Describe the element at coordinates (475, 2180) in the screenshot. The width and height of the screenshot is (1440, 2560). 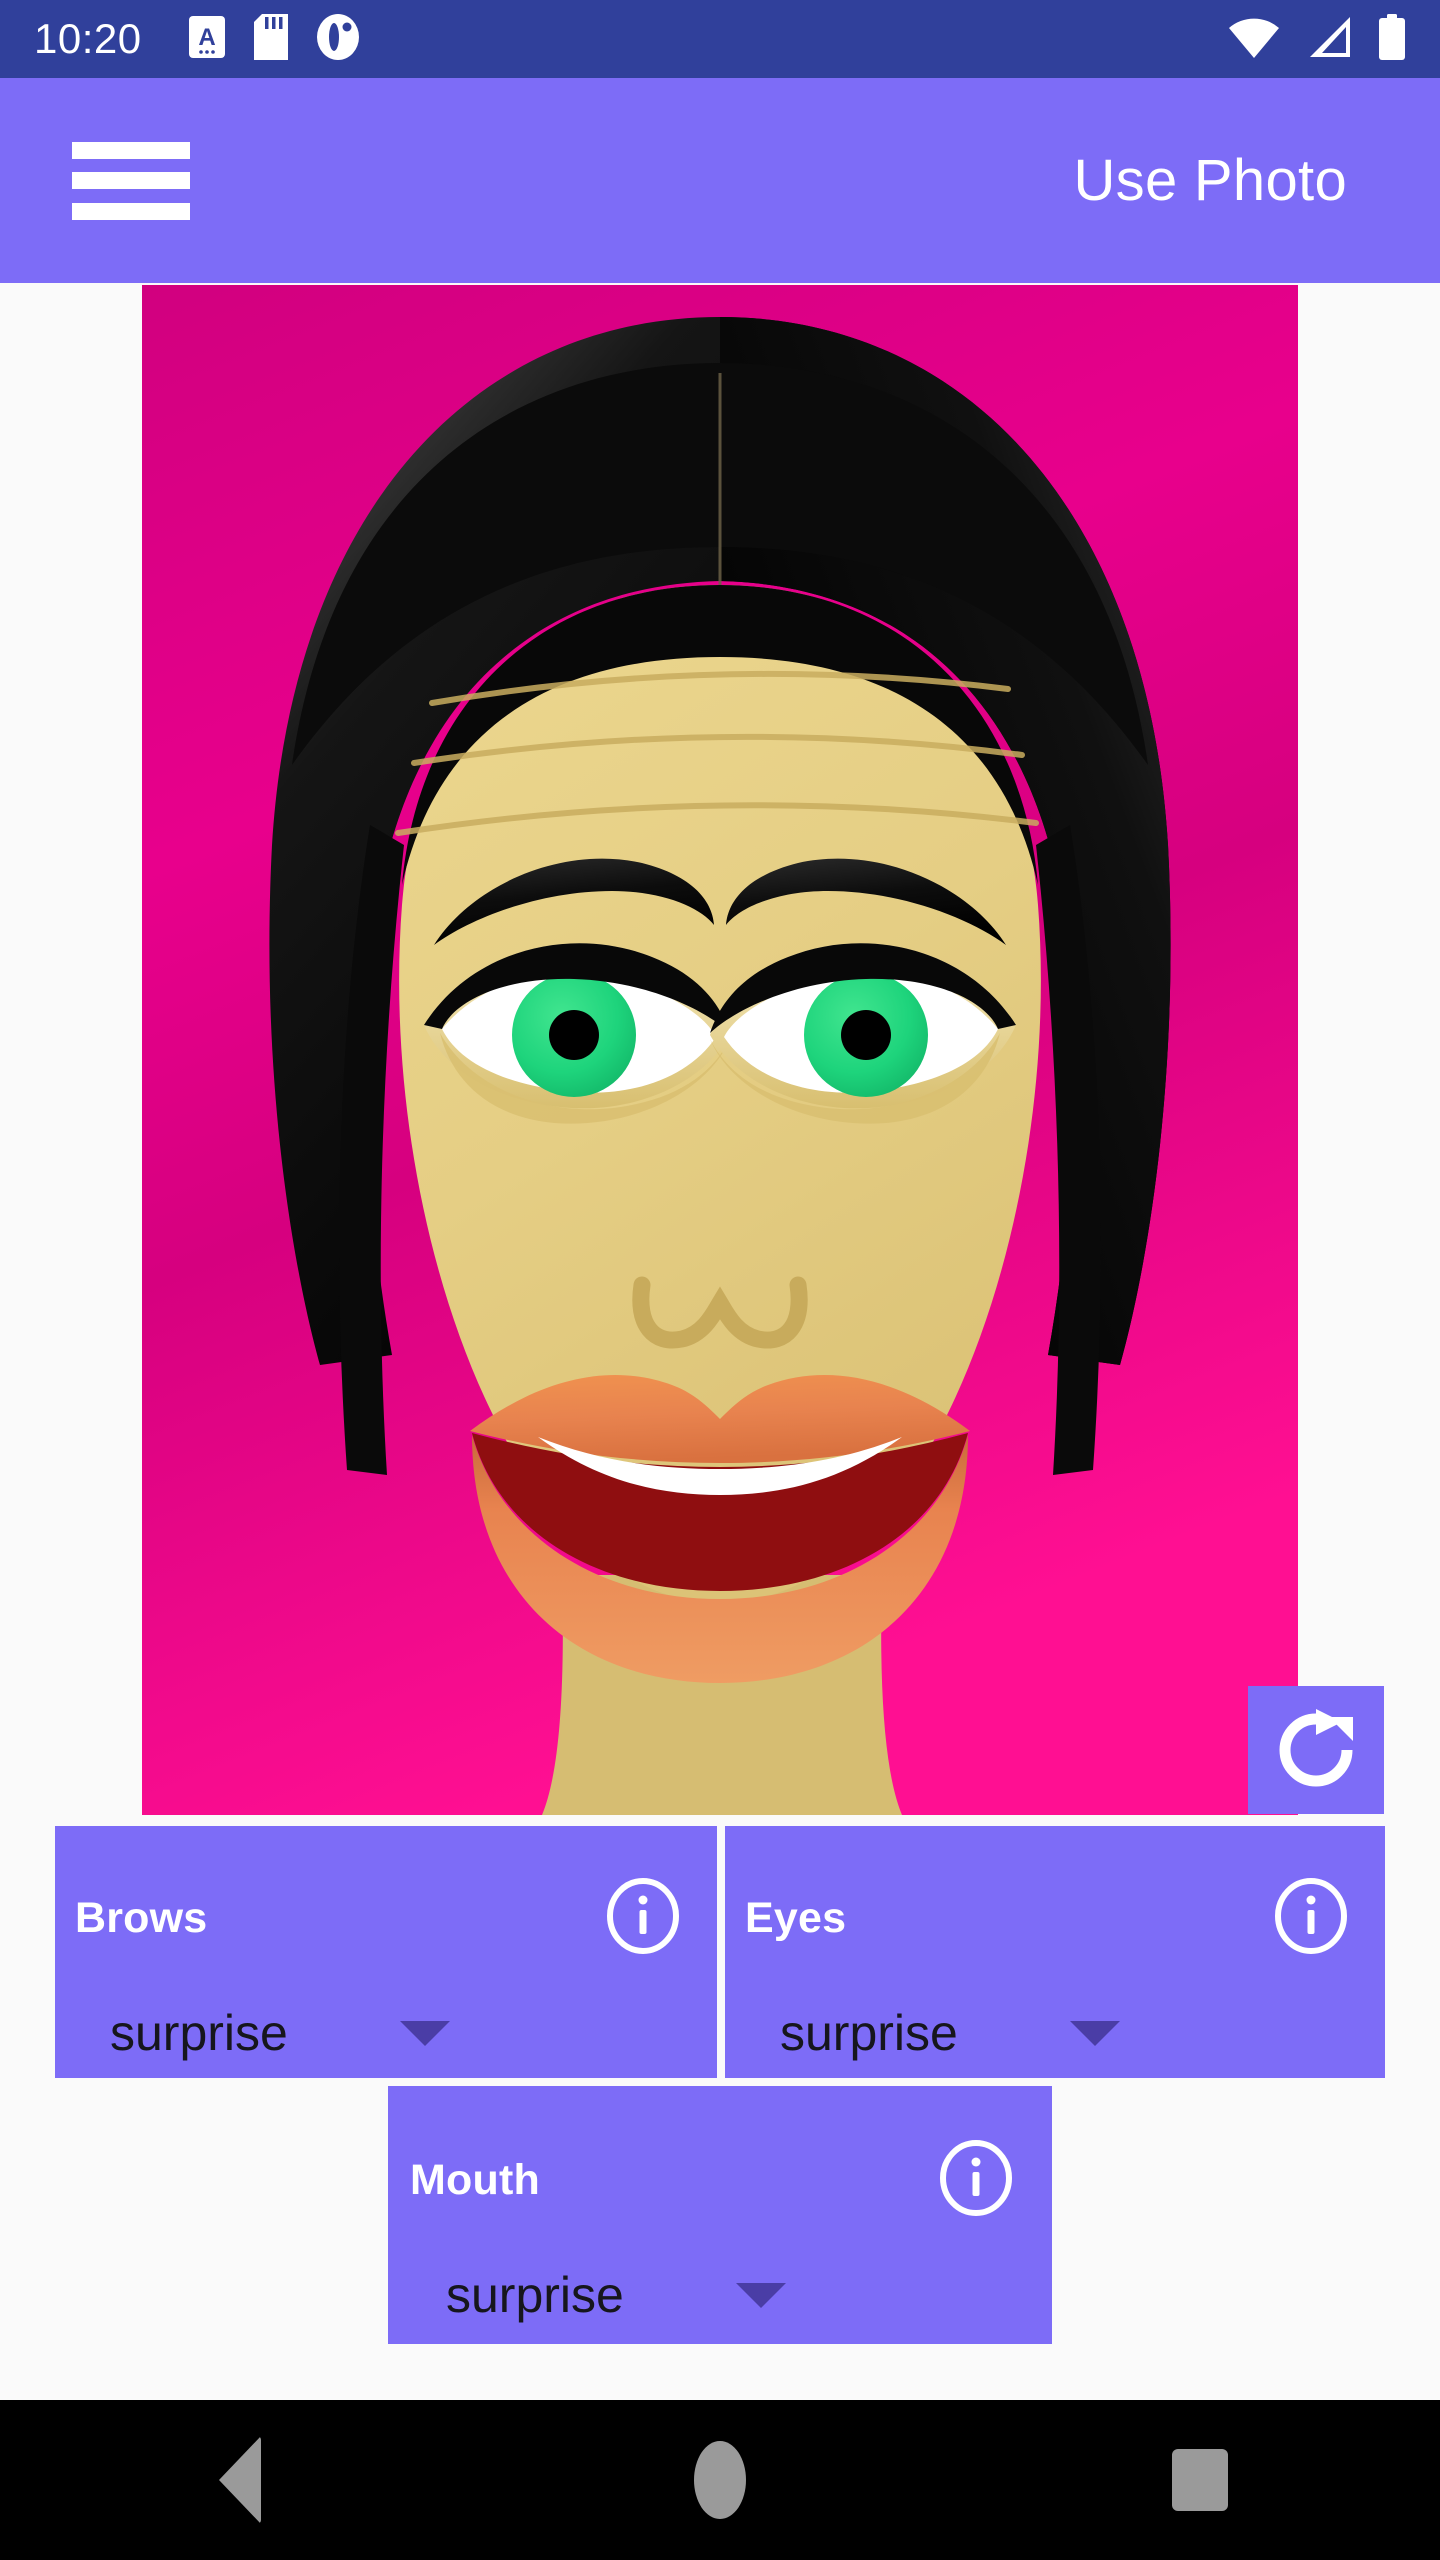
I see `panel-label-mouth: Mouth` at that location.